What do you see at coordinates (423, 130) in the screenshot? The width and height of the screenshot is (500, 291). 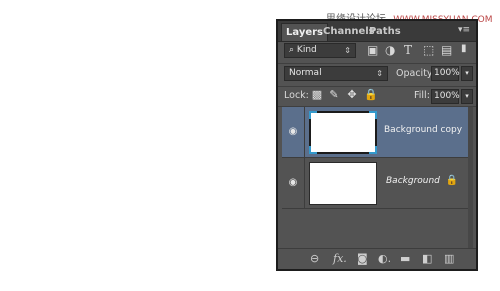 I see `layer-name: Background copy` at bounding box center [423, 130].